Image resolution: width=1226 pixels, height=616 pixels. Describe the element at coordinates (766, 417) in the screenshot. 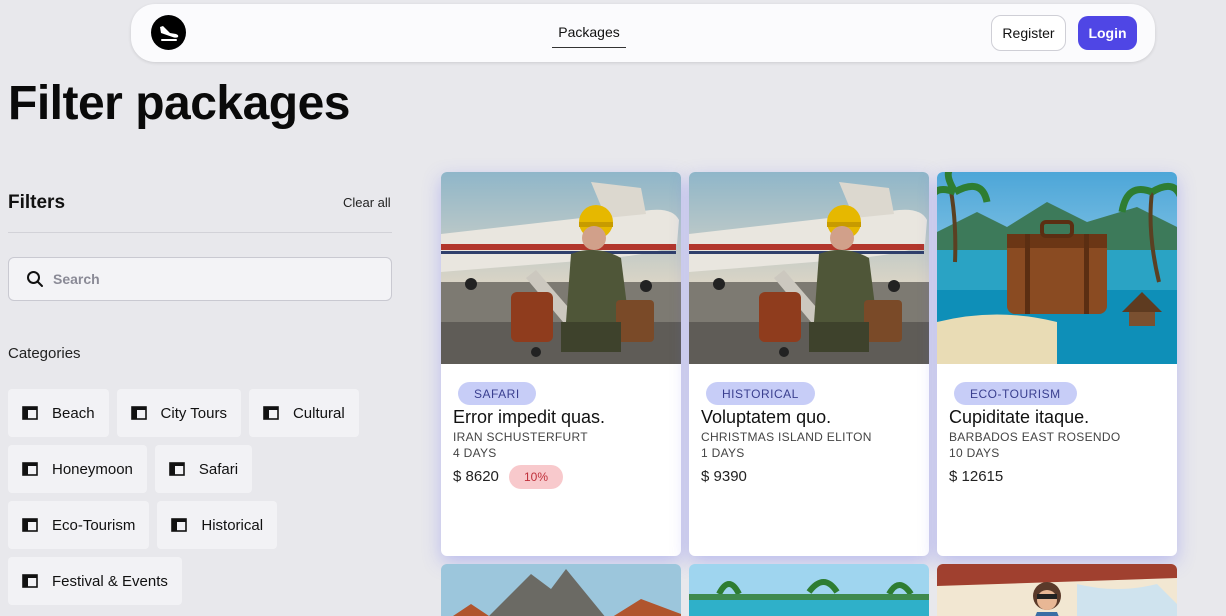

I see `package-title: Voluptatem quo.` at that location.